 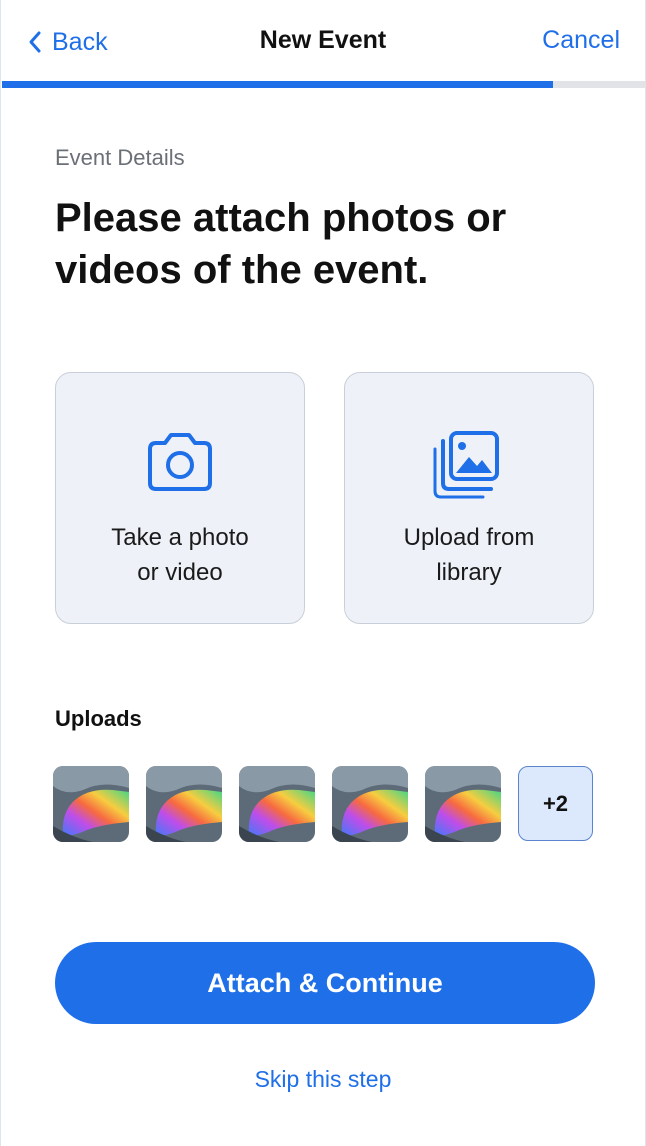 I want to click on camera-icon, so click(x=180, y=462).